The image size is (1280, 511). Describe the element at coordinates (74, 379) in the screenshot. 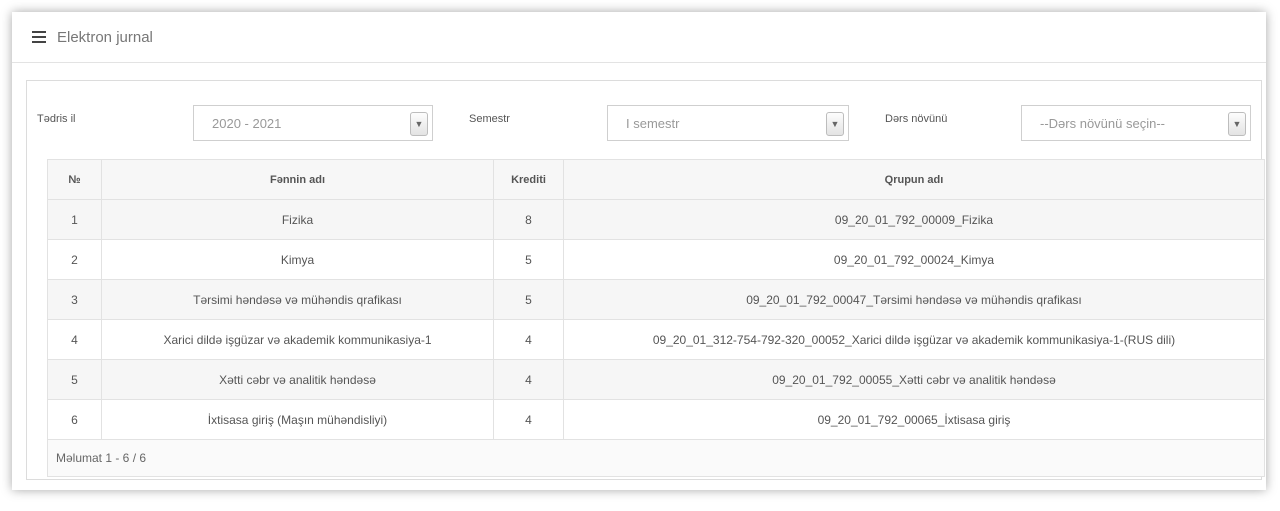

I see `cell-number: 5` at that location.